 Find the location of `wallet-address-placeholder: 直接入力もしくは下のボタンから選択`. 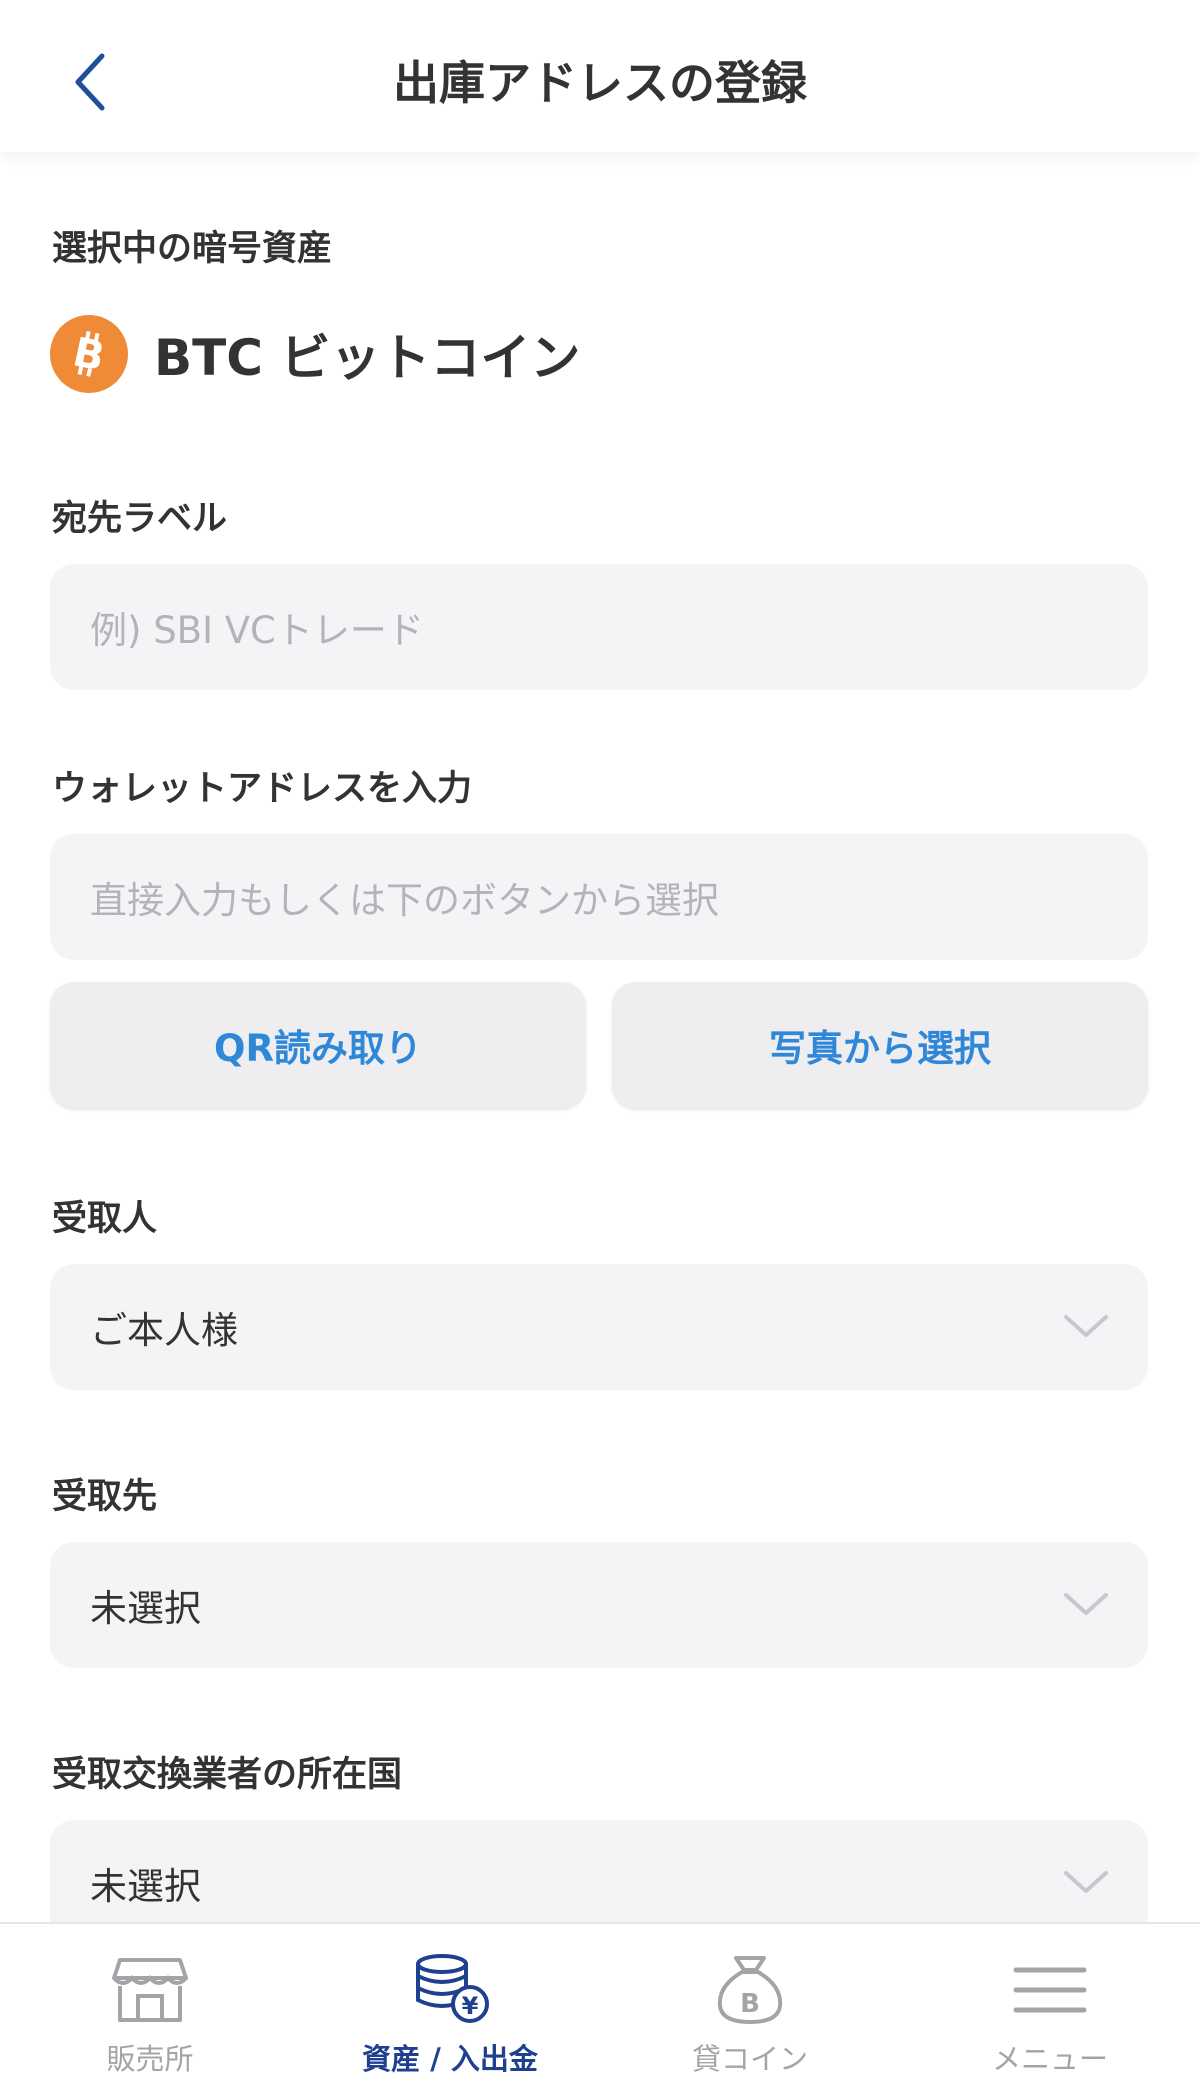

wallet-address-placeholder: 直接入力もしくは下のボタンから選択 is located at coordinates (404, 900).